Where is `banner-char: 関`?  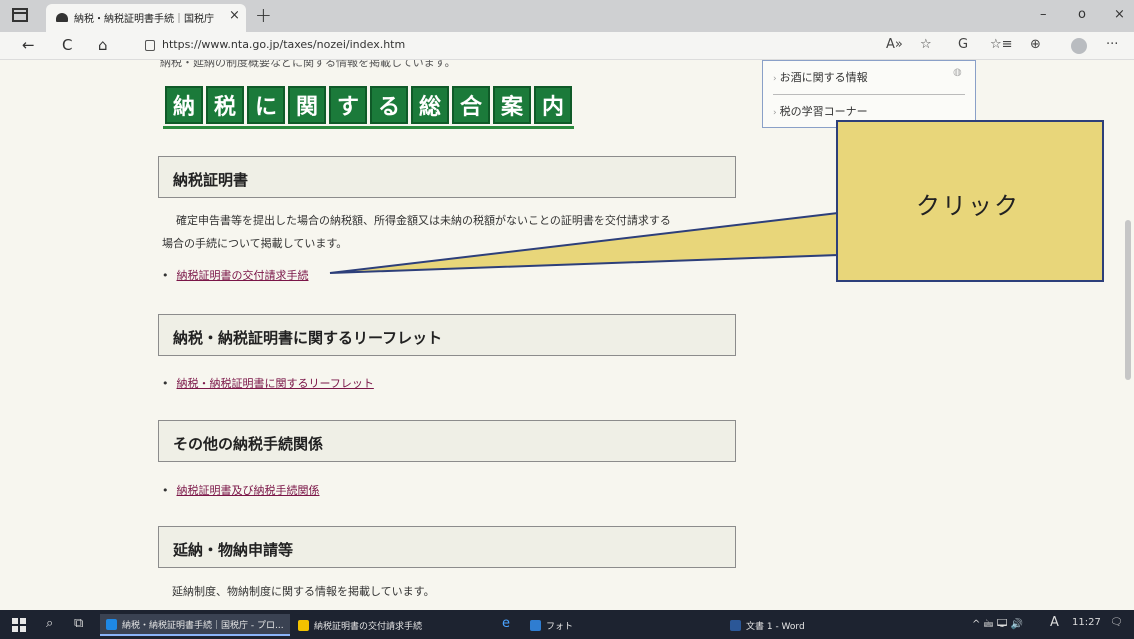 banner-char: 関 is located at coordinates (307, 105).